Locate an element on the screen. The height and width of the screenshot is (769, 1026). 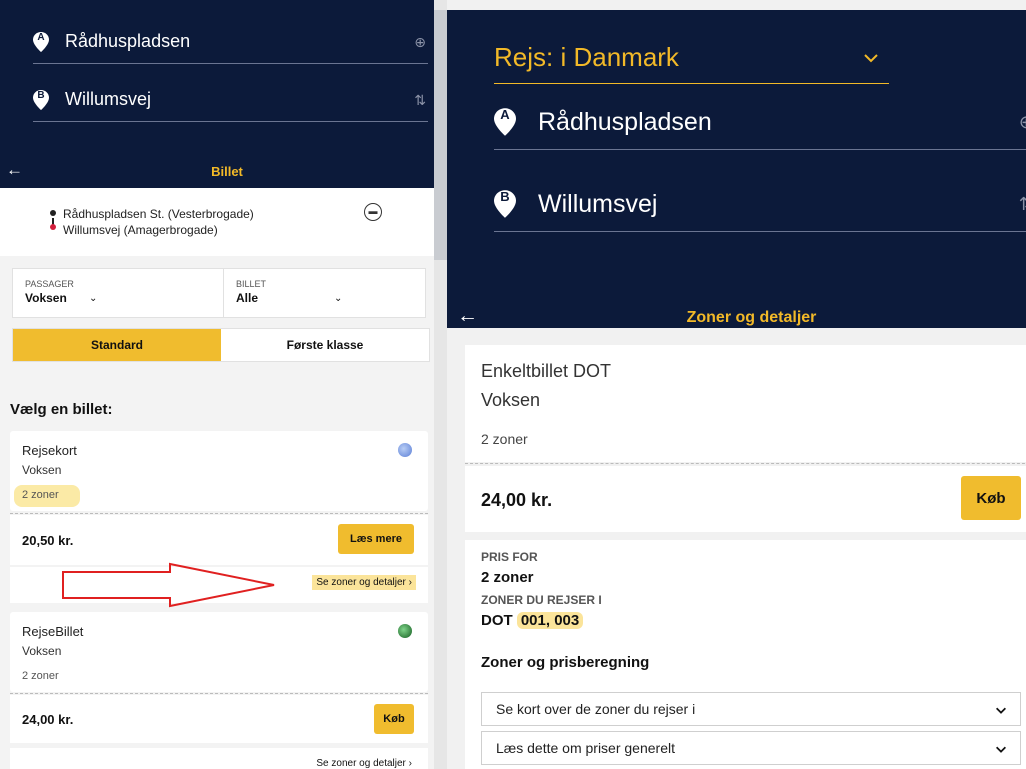
destination-dot-icon is located at coordinates (53, 227).